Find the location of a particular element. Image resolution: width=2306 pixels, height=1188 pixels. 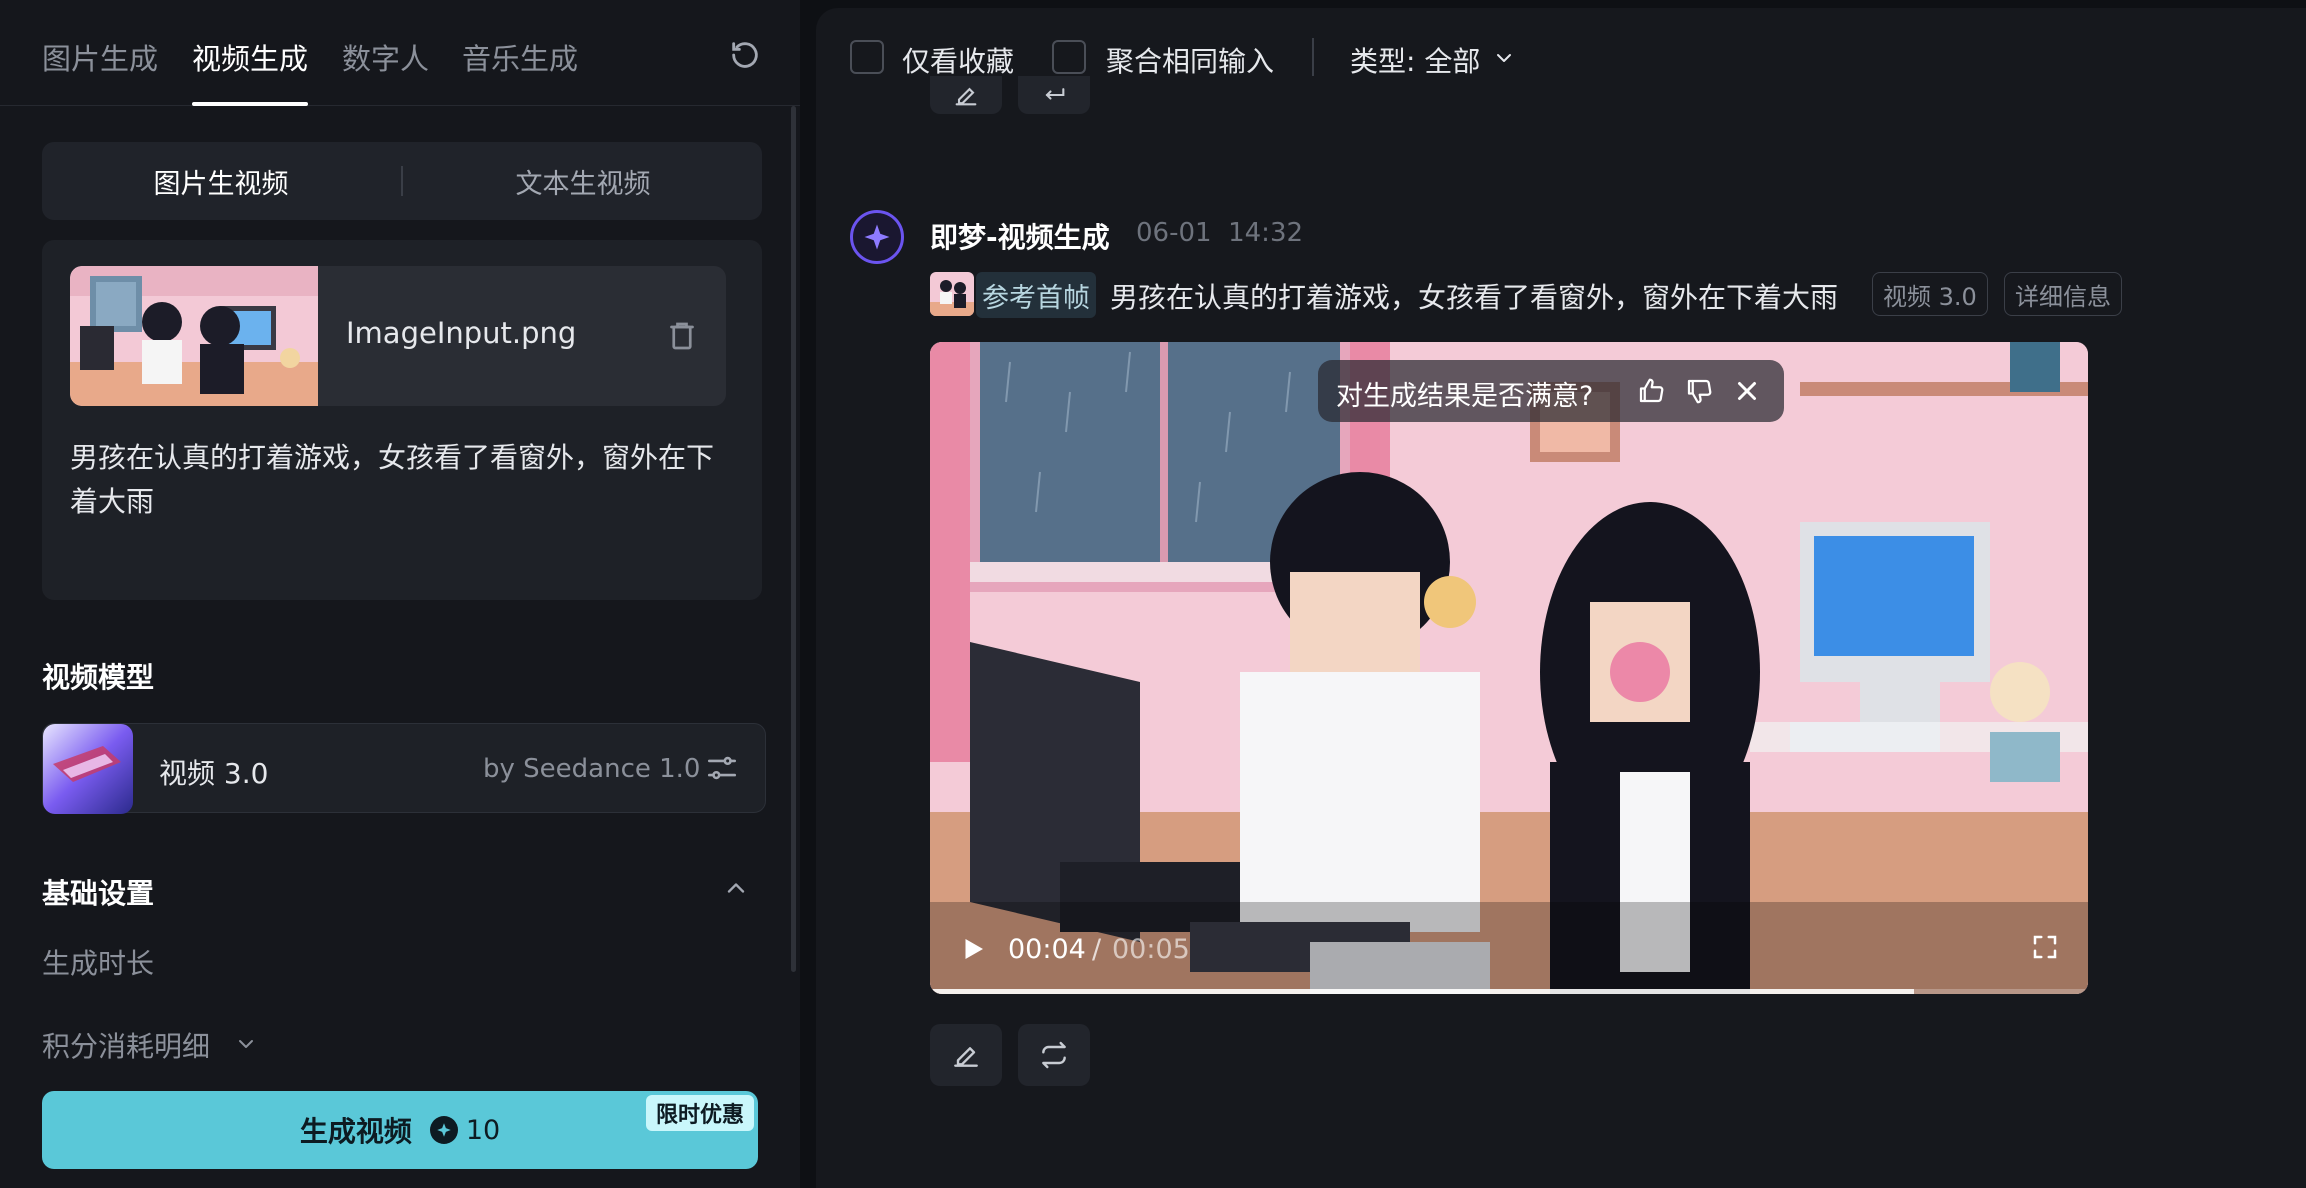

video-model-title: 视频模型 is located at coordinates (98, 677).